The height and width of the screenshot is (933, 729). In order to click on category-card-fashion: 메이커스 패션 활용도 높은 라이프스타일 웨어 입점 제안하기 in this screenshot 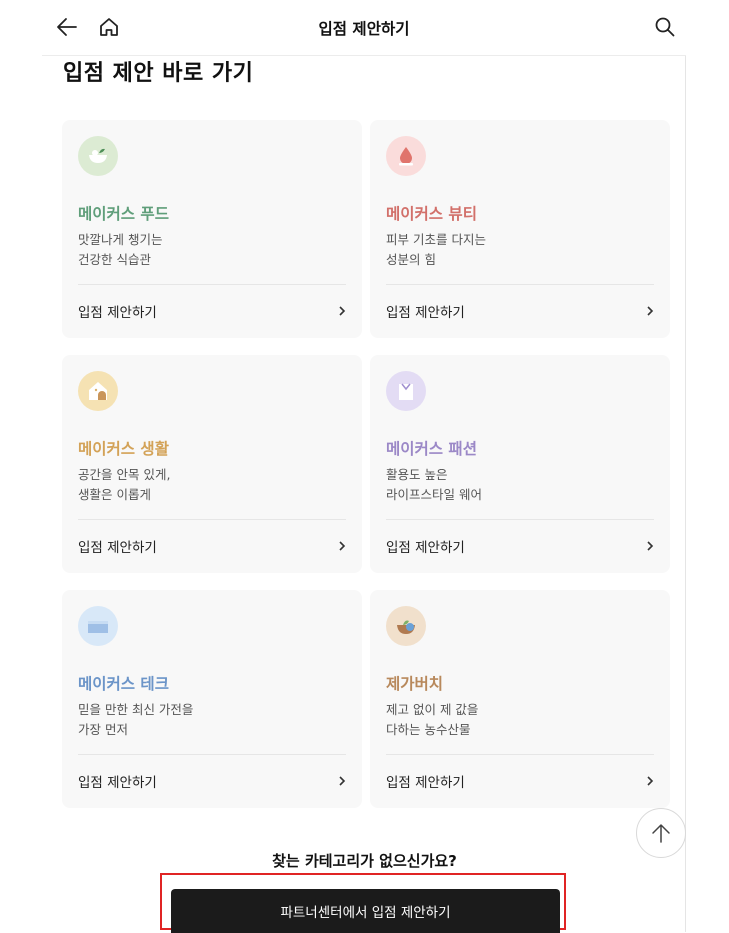, I will do `click(520, 464)`.